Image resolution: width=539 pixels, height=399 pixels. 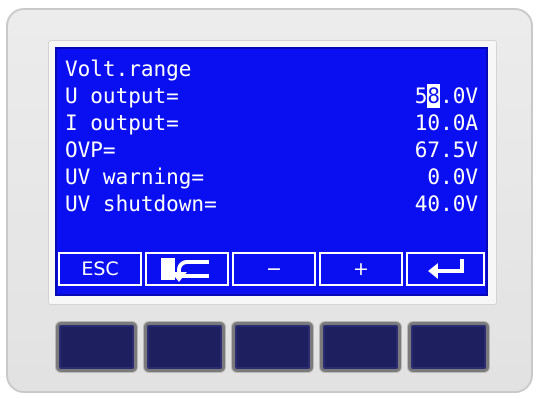 I want to click on enter-softkey, so click(x=445, y=269).